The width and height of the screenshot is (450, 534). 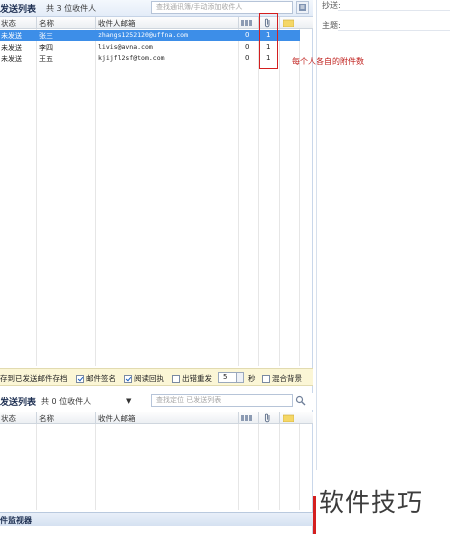 I want to click on sent-search-input: 查找定位 已发送列表, so click(x=222, y=400).